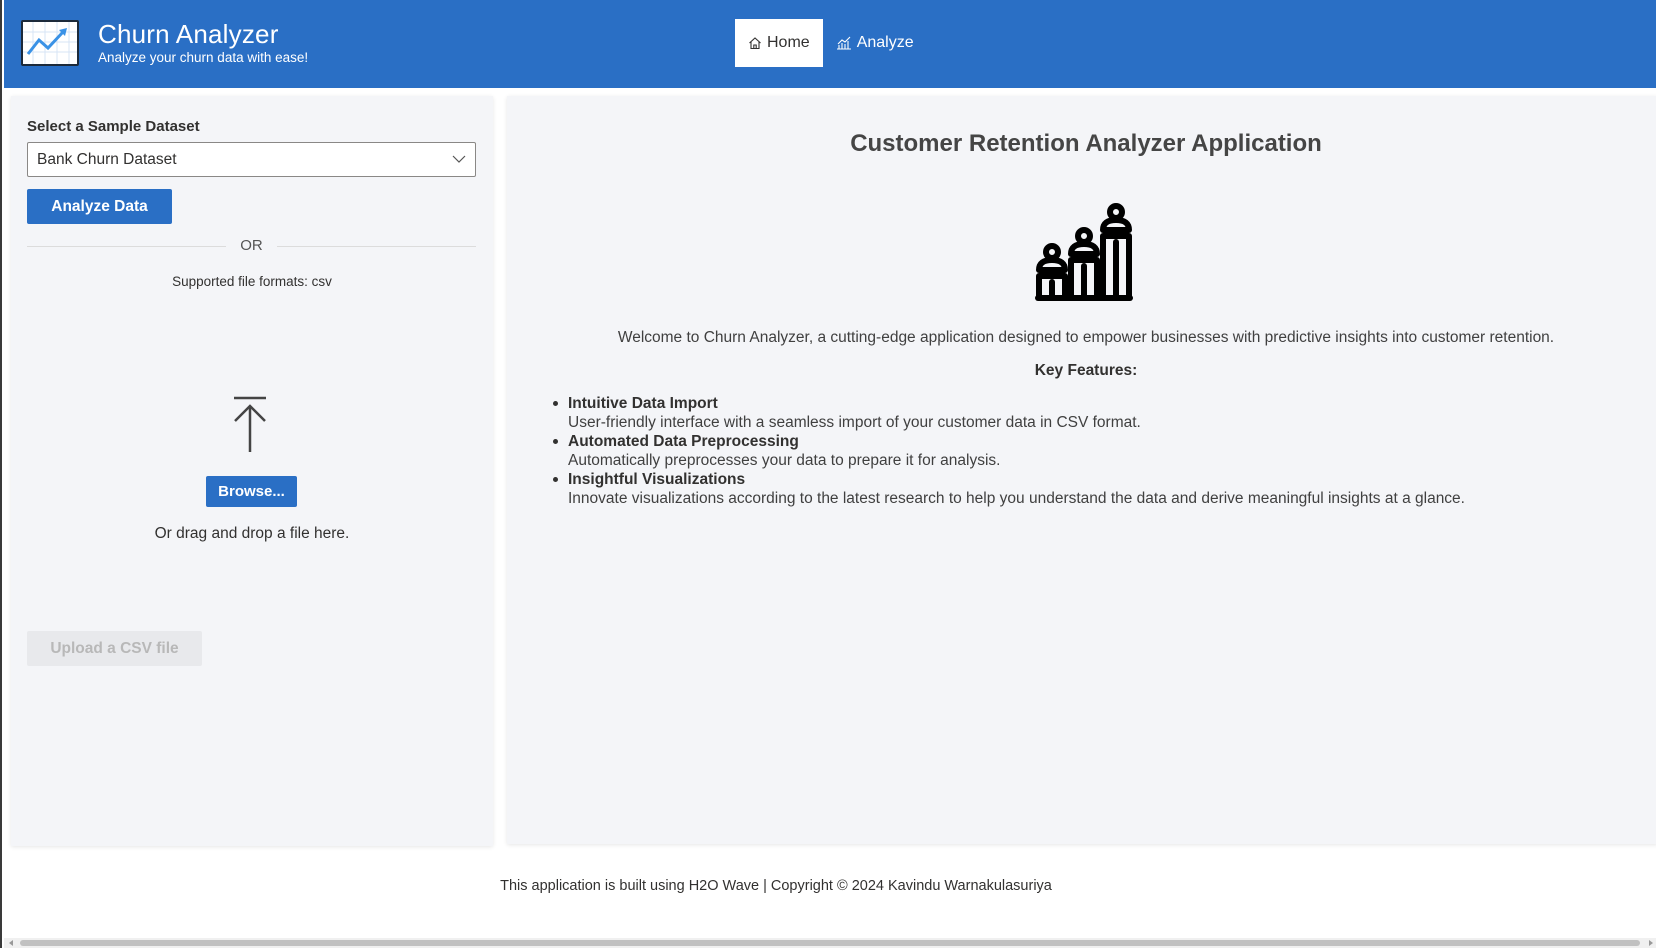  I want to click on drag-drop-hint: Or drag and drop a file here., so click(252, 533).